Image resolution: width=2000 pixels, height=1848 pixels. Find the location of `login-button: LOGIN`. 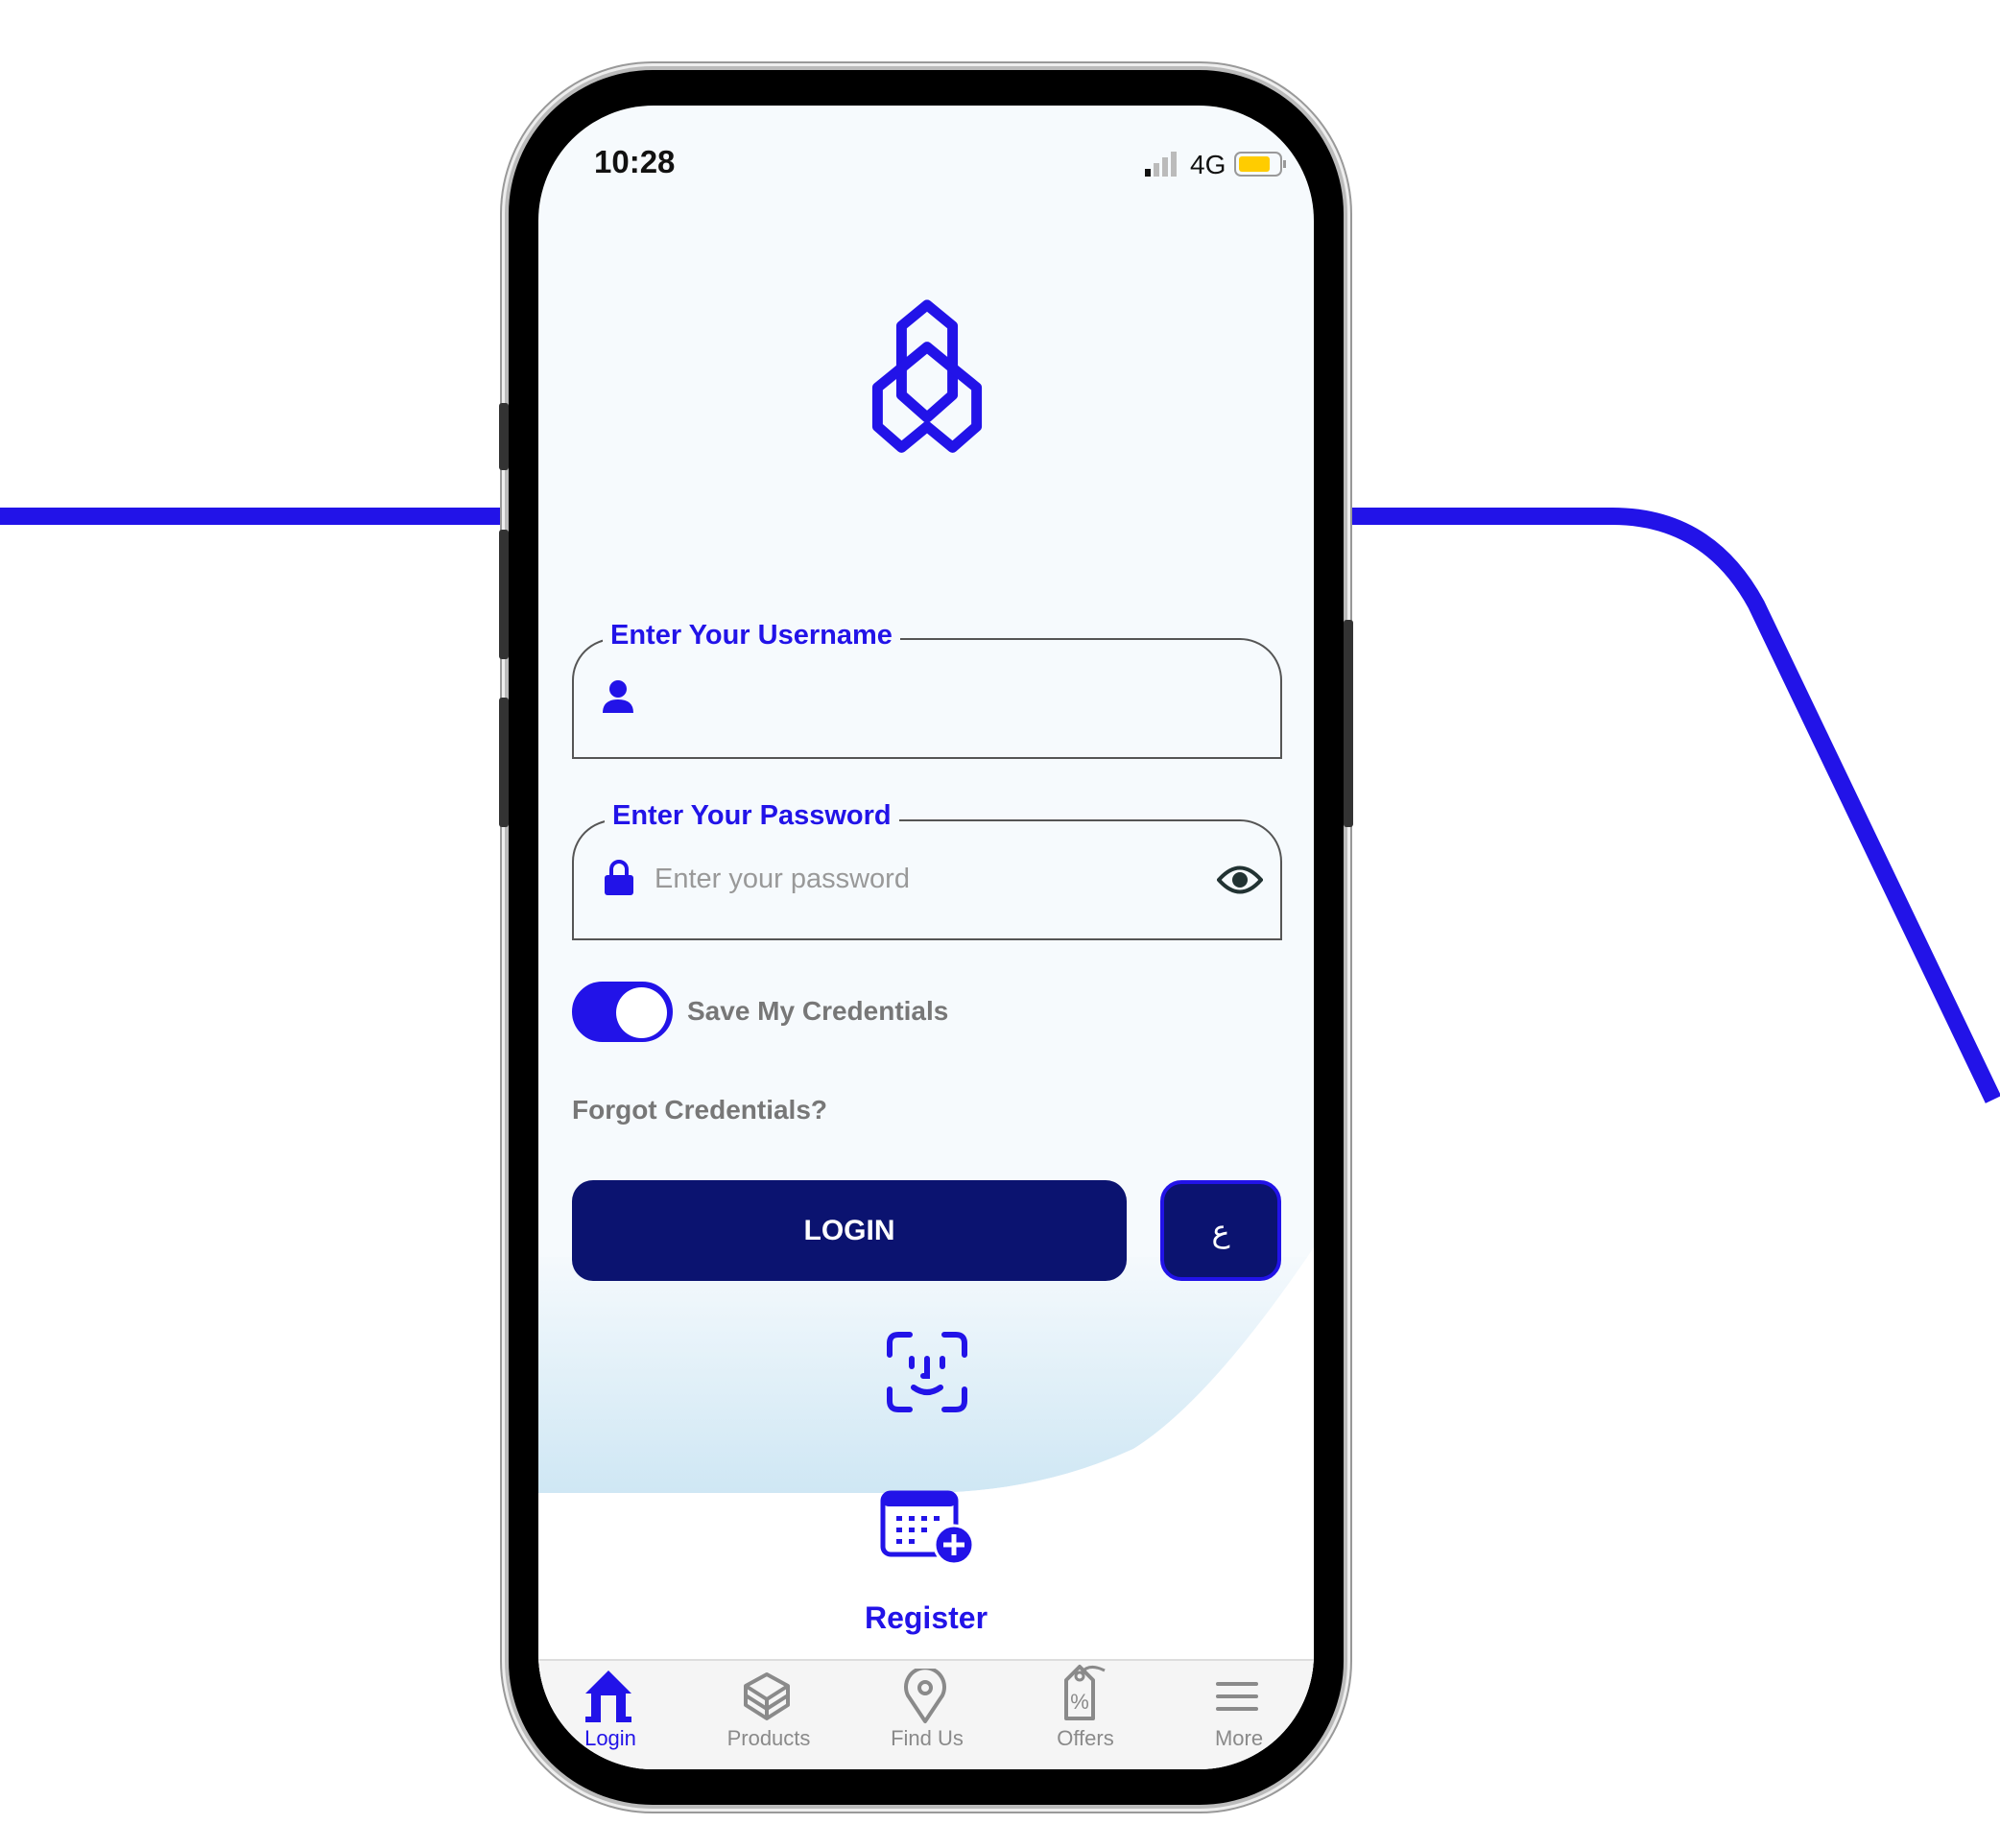

login-button: LOGIN is located at coordinates (850, 1230).